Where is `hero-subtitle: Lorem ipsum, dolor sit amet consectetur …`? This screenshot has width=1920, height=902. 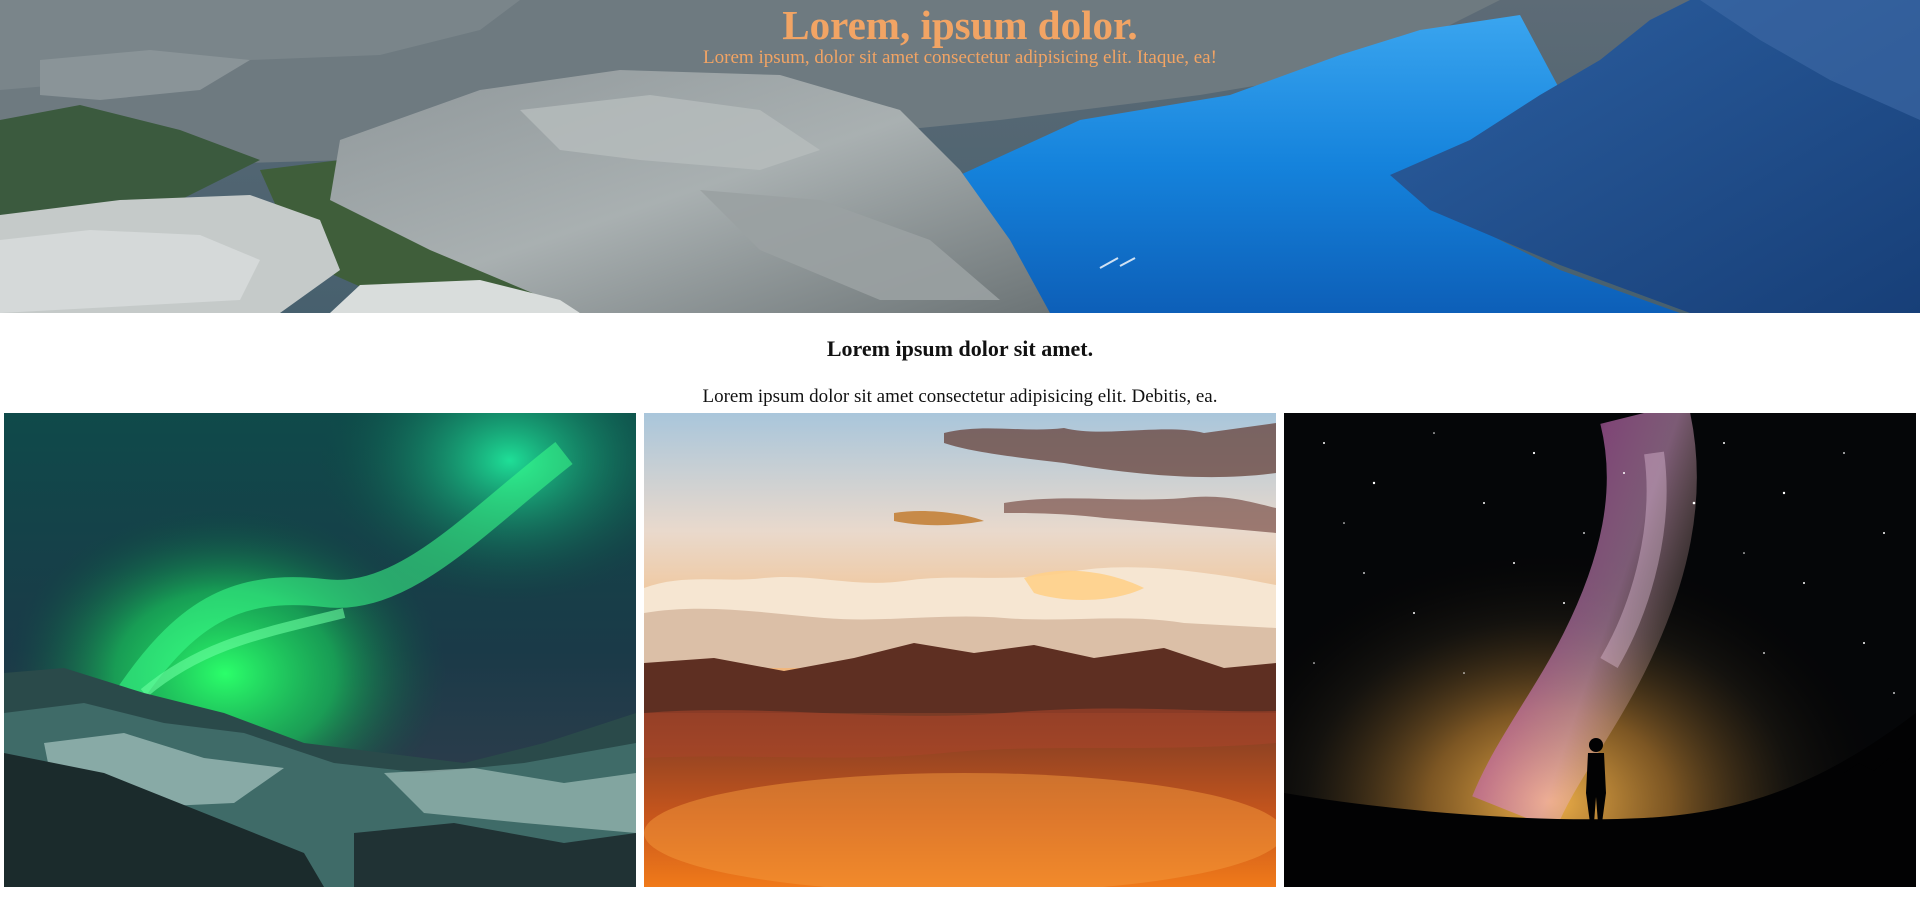
hero-subtitle: Lorem ipsum, dolor sit amet consectetur … is located at coordinates (960, 57).